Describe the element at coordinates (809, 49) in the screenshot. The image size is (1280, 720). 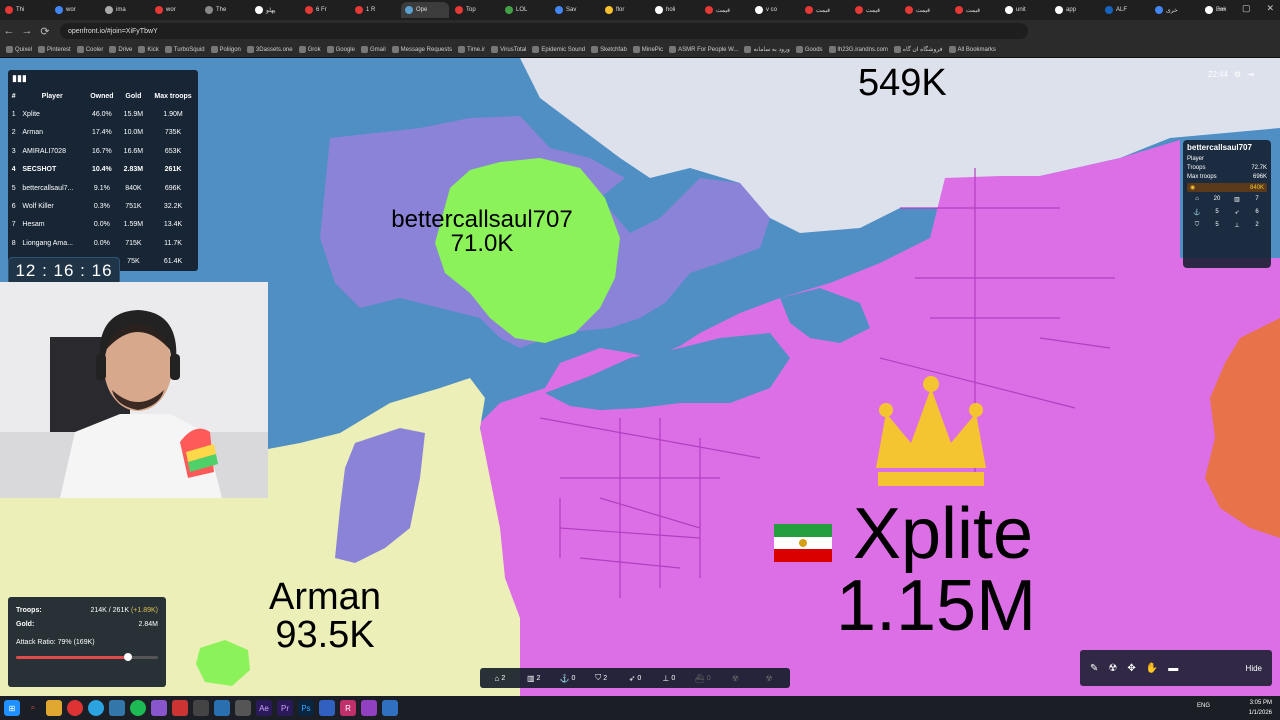
I see `bookmark-item: Goods` at that location.